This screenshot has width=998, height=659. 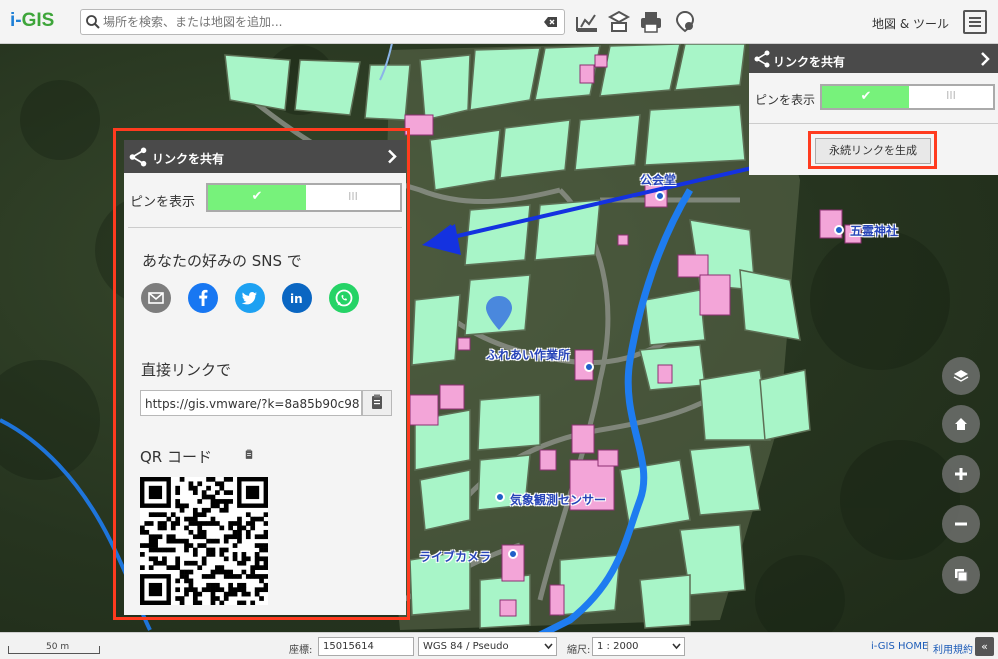 What do you see at coordinates (58, 647) in the screenshot?
I see `scale-bar-label: 50 m` at bounding box center [58, 647].